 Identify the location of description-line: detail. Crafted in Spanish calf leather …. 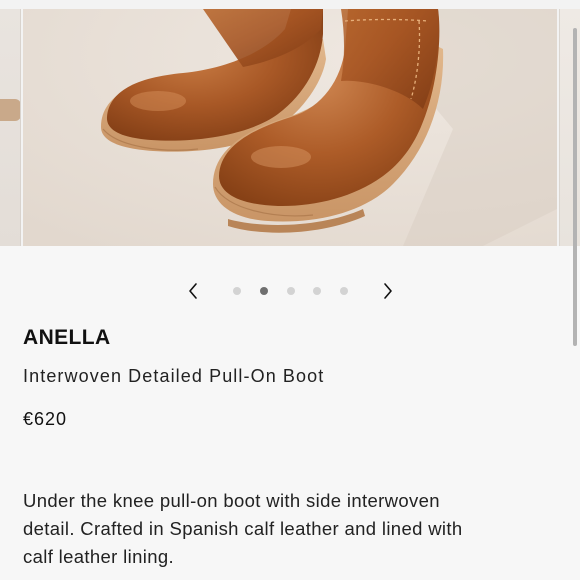
(243, 528).